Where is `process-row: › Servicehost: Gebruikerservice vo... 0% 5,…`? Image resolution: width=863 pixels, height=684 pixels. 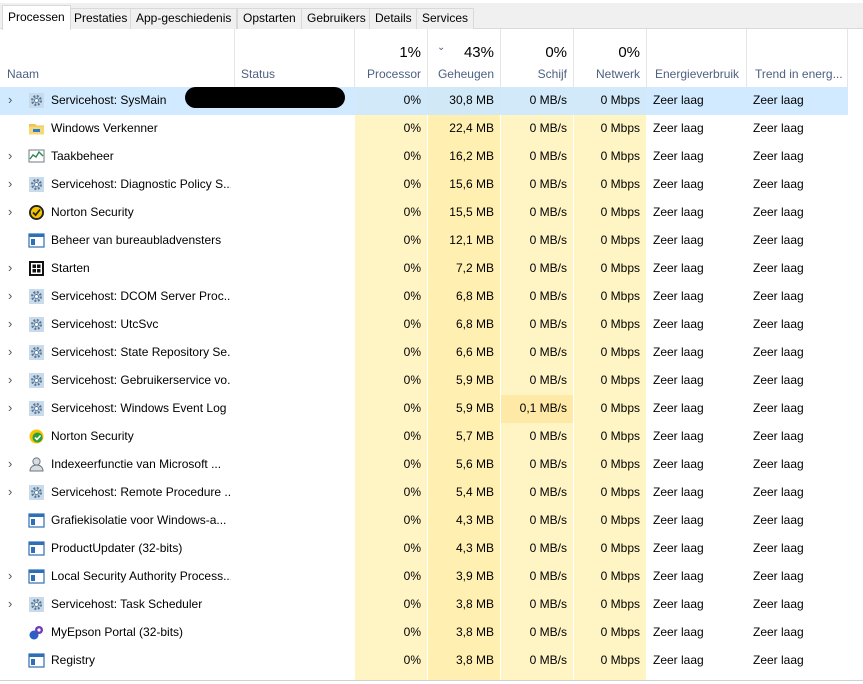
process-row: › Servicehost: Gebruikerservice vo... 0% 5,… is located at coordinates (424, 381).